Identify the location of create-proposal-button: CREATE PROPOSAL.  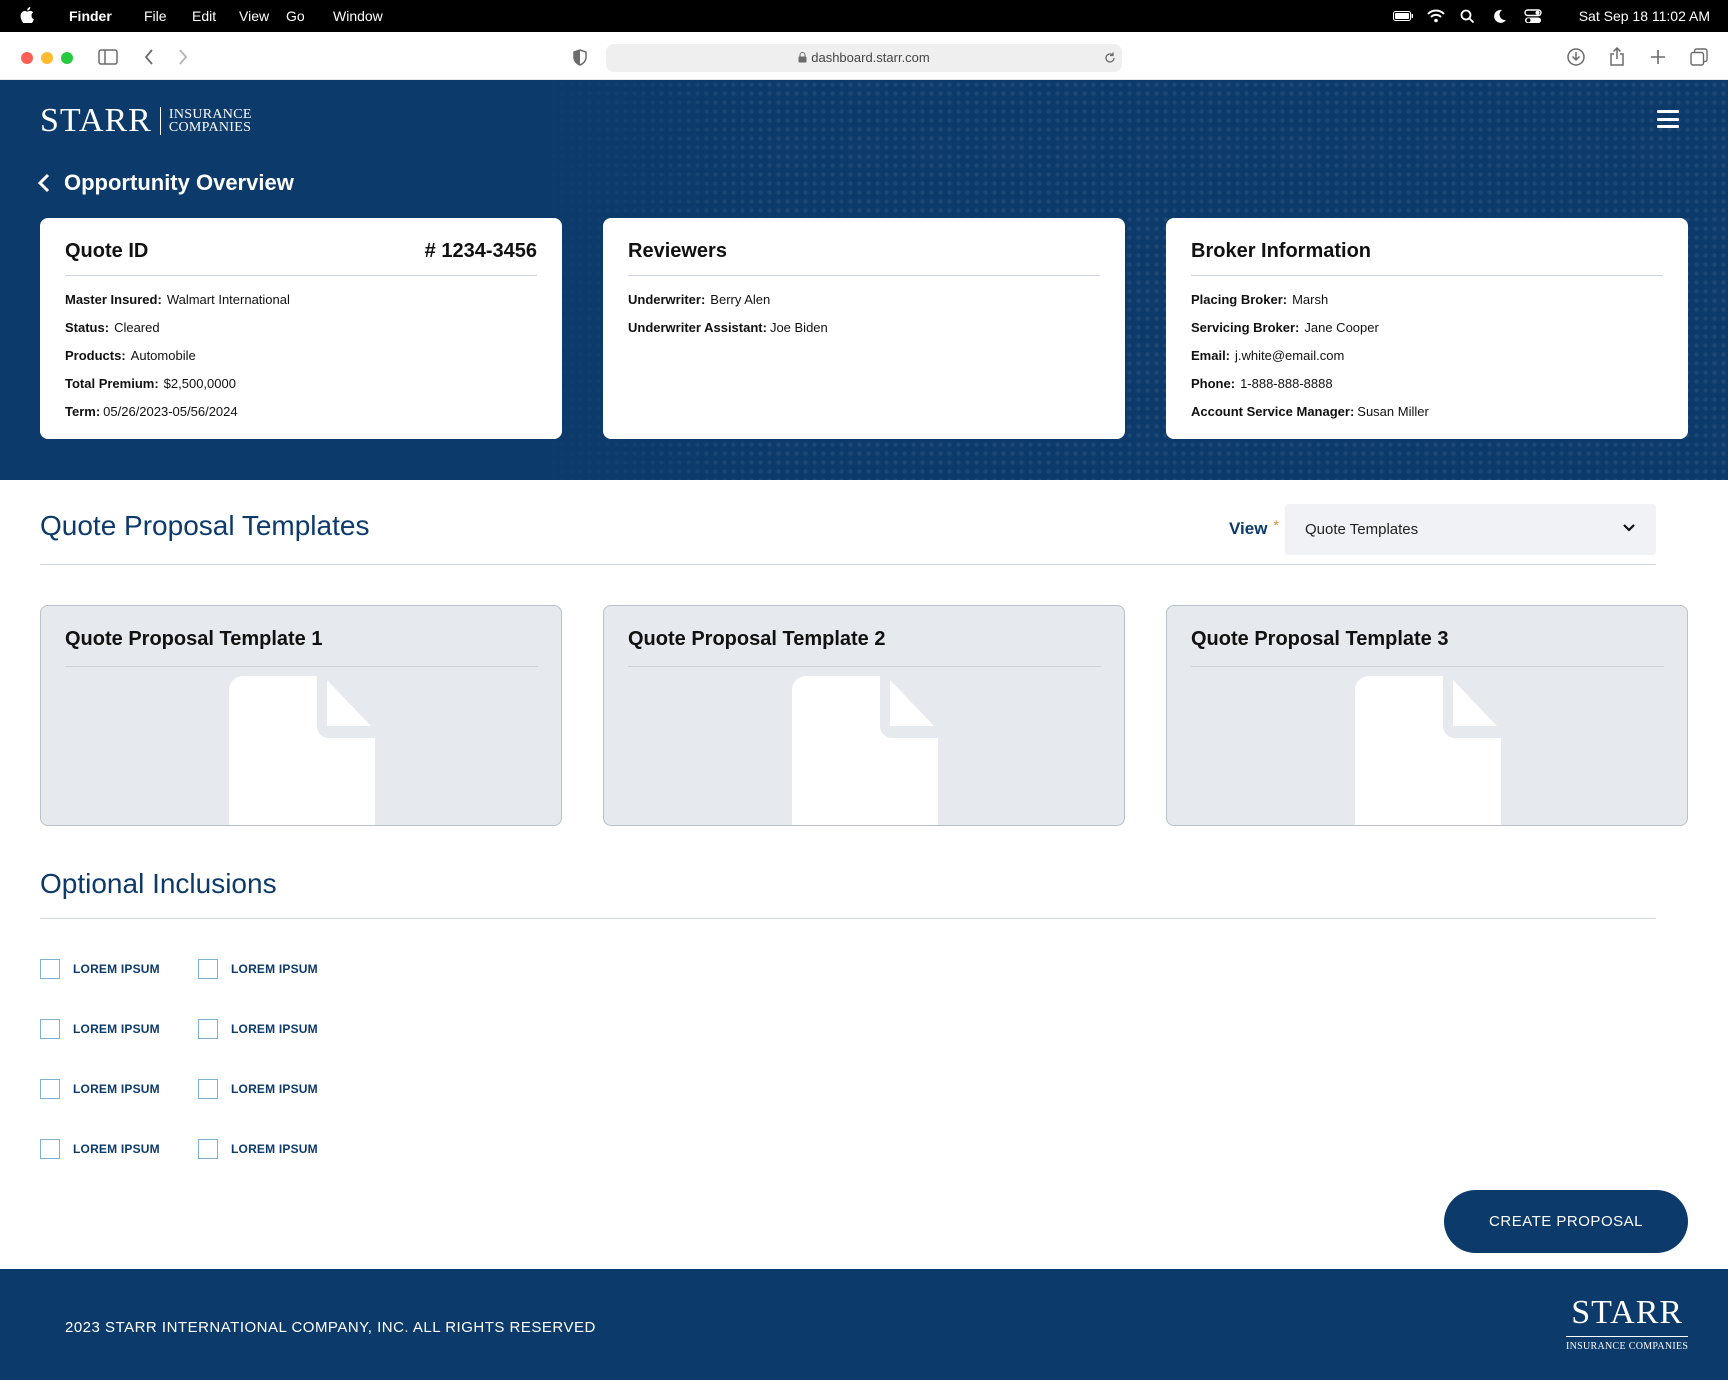
(1566, 1221).